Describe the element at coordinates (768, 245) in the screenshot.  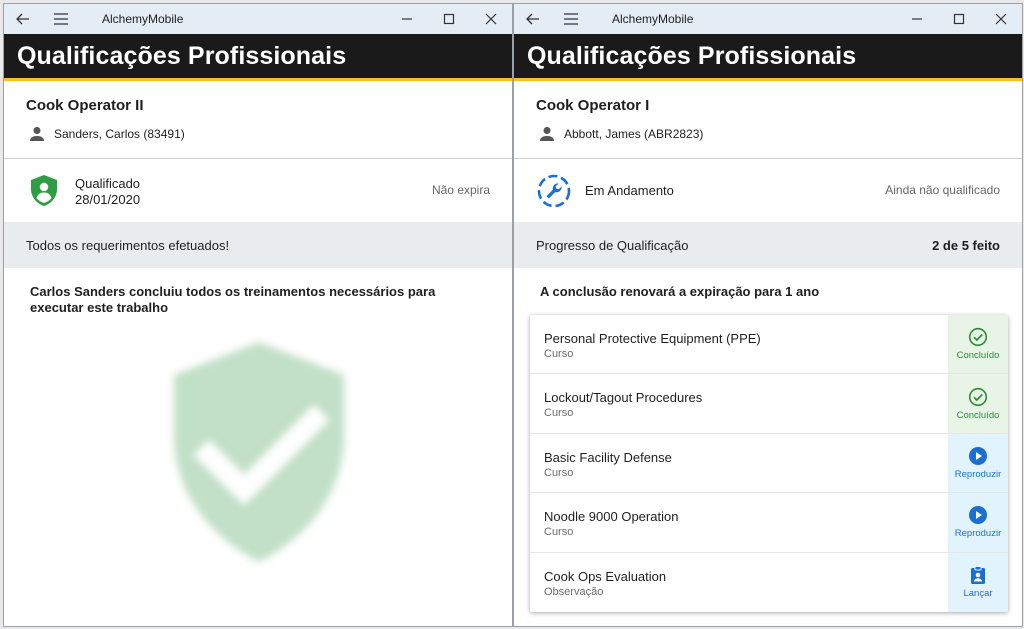
I see `progress-band: Progresso de Qualificação 2 de 5 feito` at that location.